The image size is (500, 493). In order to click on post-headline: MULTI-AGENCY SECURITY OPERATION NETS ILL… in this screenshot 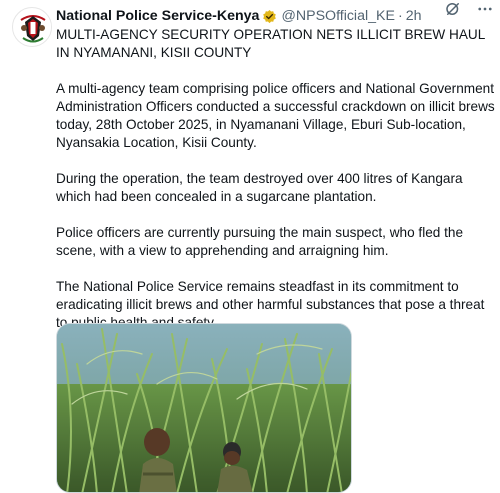, I will do `click(270, 43)`.